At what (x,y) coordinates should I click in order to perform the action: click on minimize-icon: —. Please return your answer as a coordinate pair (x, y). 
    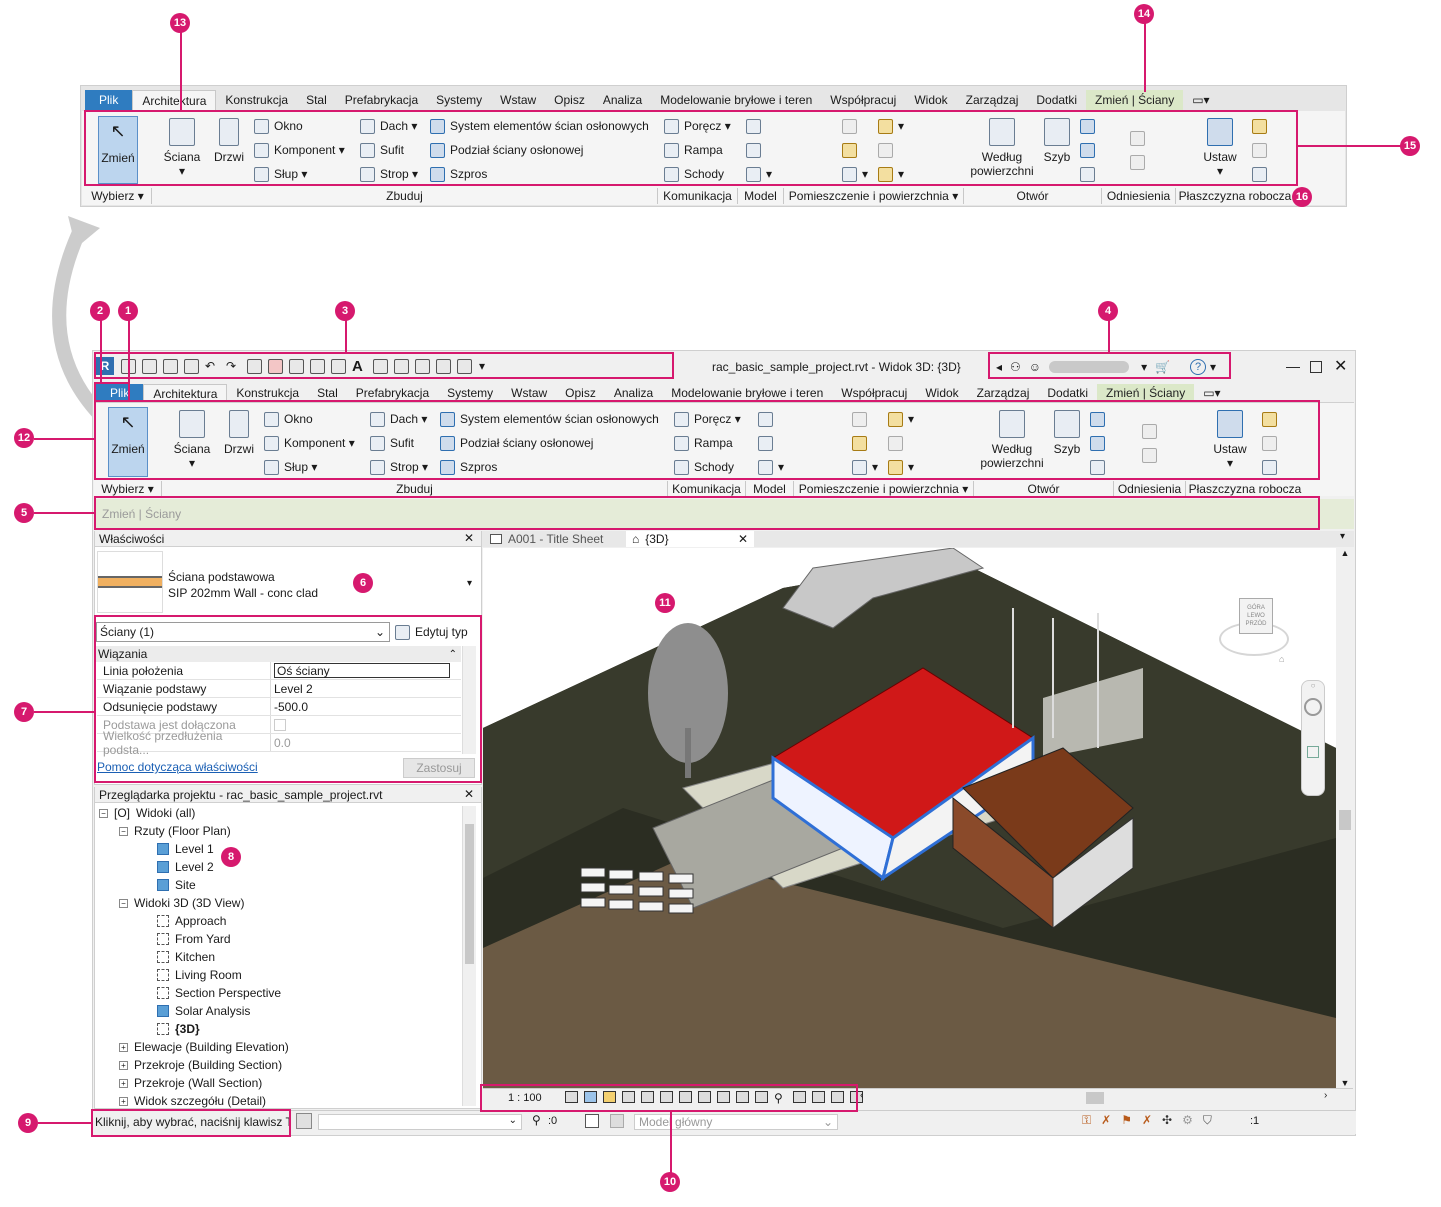
    Looking at the image, I should click on (1293, 366).